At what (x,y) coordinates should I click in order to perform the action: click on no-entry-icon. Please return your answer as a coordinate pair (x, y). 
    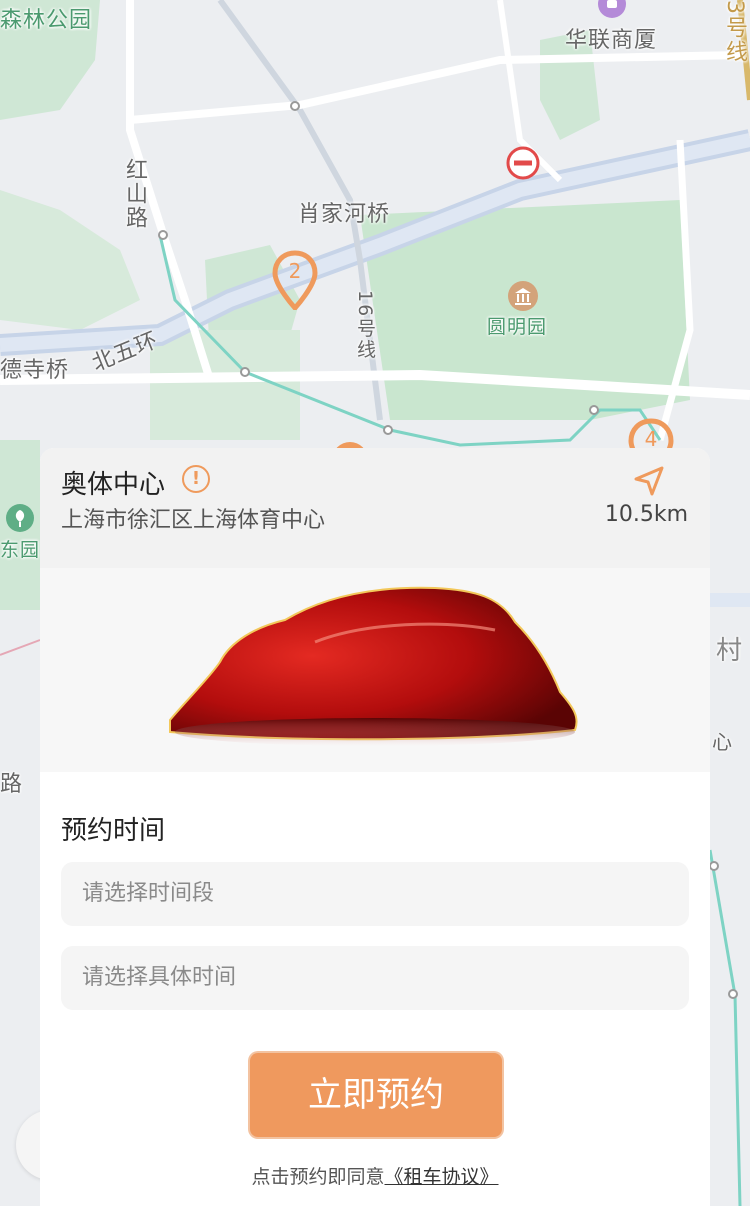
    Looking at the image, I should click on (523, 163).